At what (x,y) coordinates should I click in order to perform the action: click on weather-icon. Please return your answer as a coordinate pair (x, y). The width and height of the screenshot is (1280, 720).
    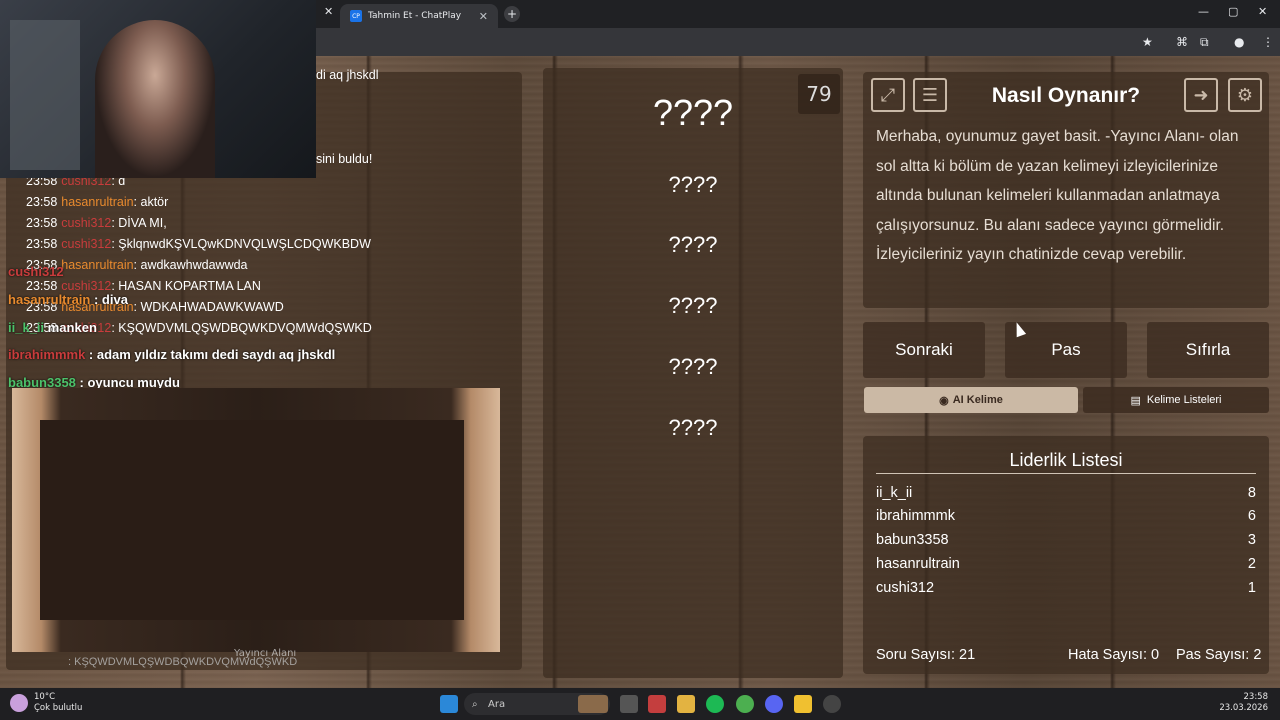
    Looking at the image, I should click on (19, 703).